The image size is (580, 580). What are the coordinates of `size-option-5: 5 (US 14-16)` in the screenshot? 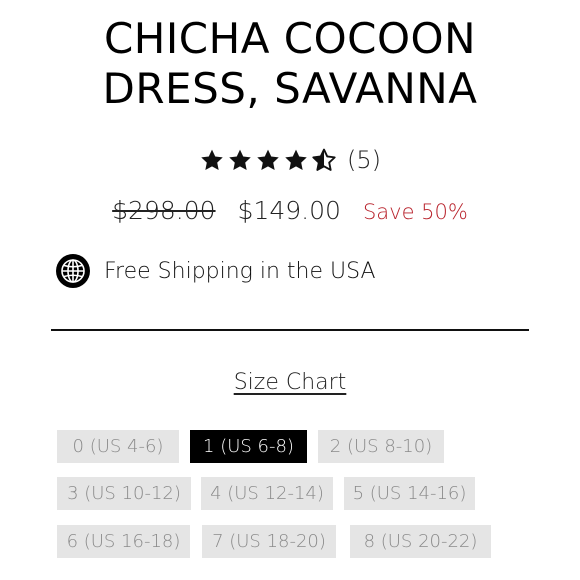 It's located at (409, 493).